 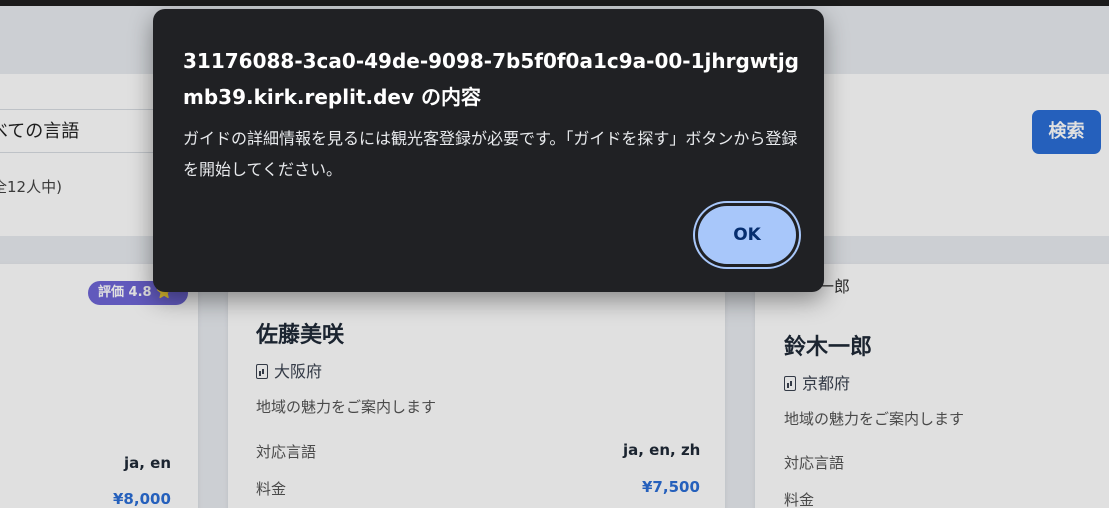 I want to click on ok-button: OK, so click(x=747, y=235).